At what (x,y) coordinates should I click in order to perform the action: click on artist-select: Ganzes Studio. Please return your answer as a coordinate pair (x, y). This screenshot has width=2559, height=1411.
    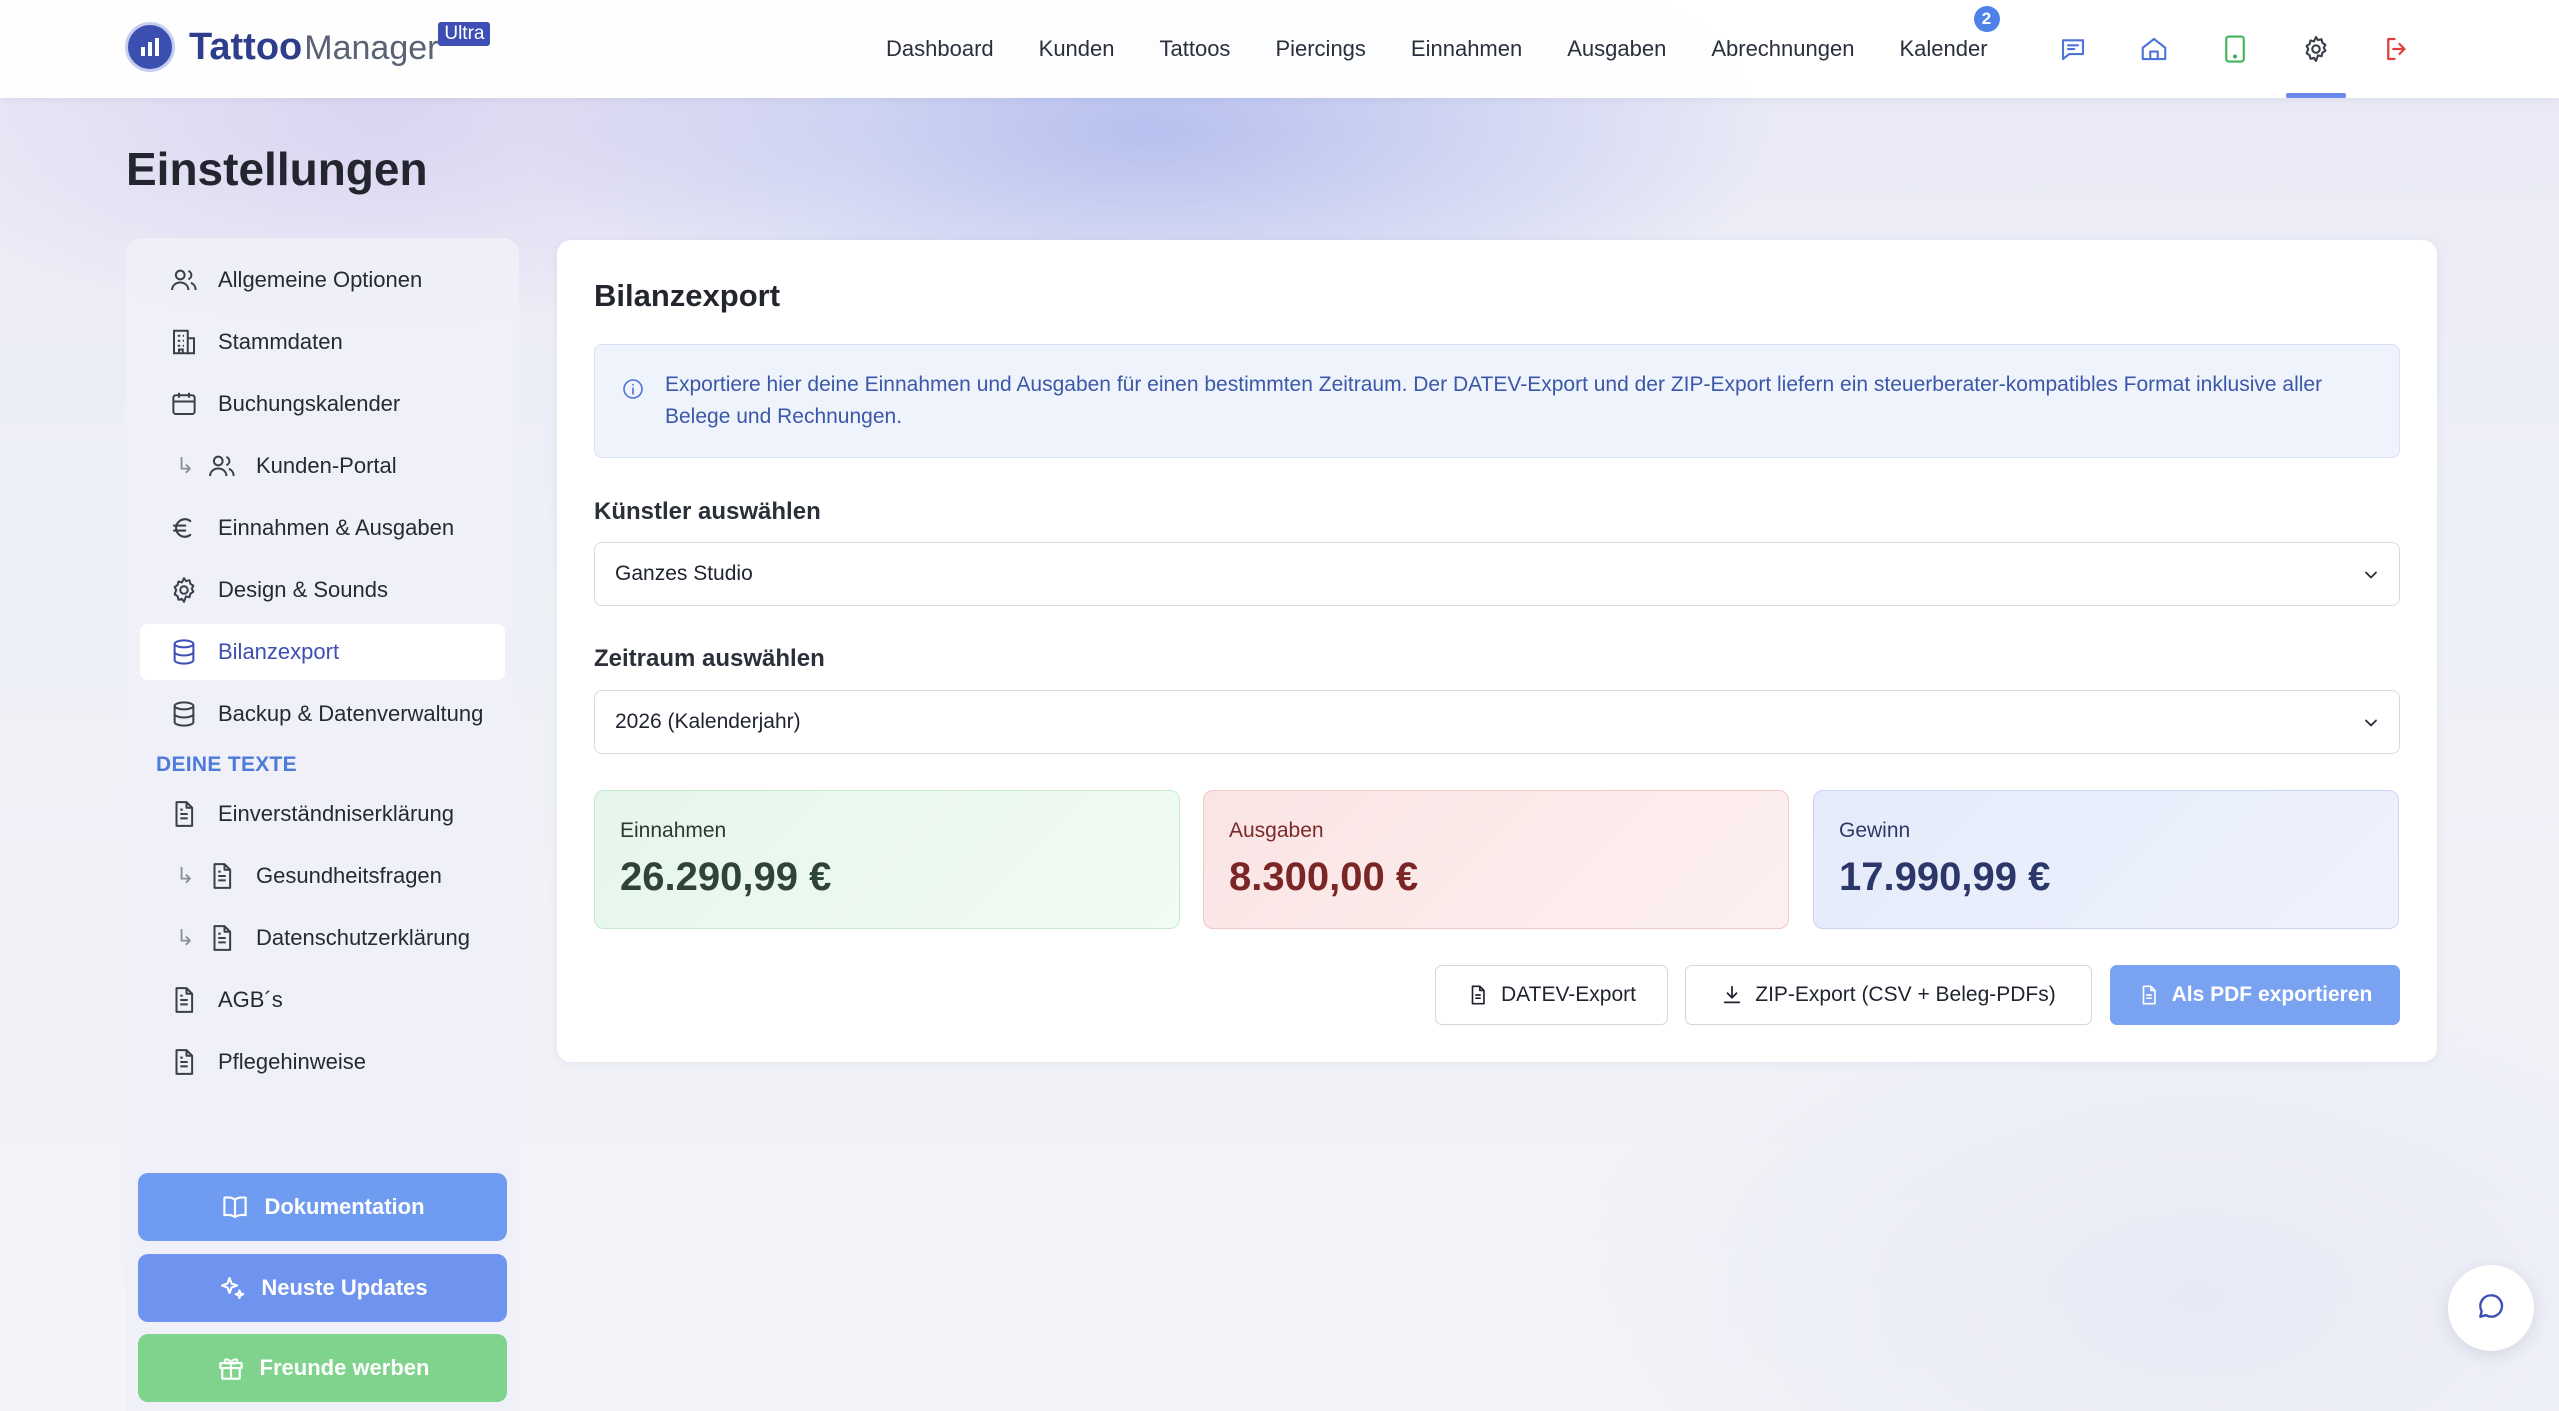
    Looking at the image, I should click on (1497, 574).